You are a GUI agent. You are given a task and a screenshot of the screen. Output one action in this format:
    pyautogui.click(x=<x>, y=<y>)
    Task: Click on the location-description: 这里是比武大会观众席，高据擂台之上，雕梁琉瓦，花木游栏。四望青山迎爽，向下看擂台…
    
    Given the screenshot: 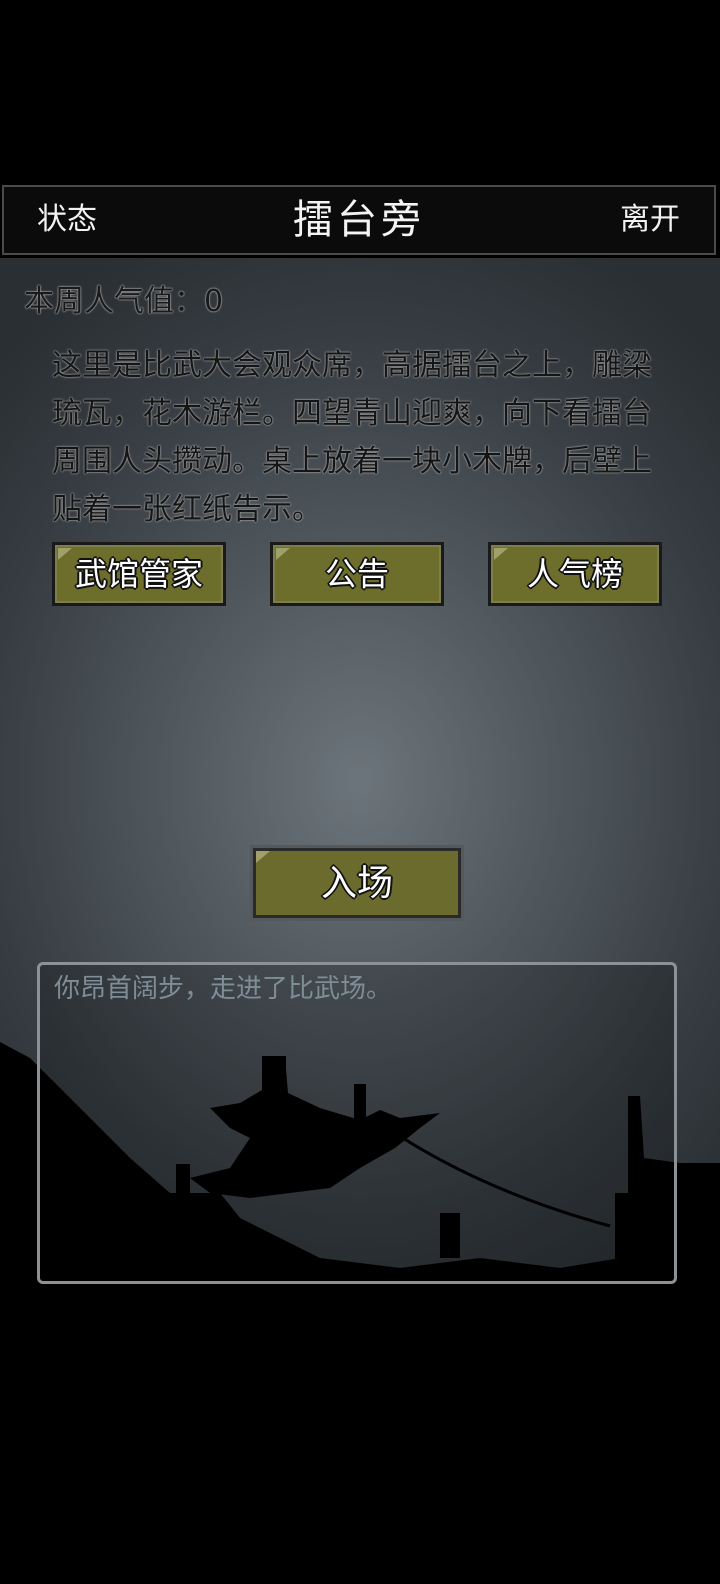 What is the action you would take?
    pyautogui.click(x=352, y=437)
    